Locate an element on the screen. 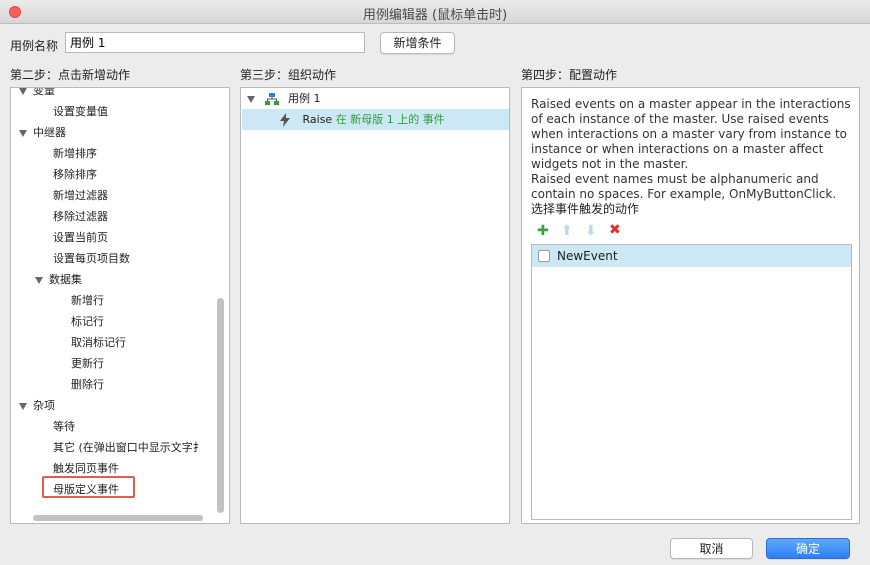 This screenshot has height=565, width=870. tree-item-remove-filter: 移除过滤器 is located at coordinates (80, 216).